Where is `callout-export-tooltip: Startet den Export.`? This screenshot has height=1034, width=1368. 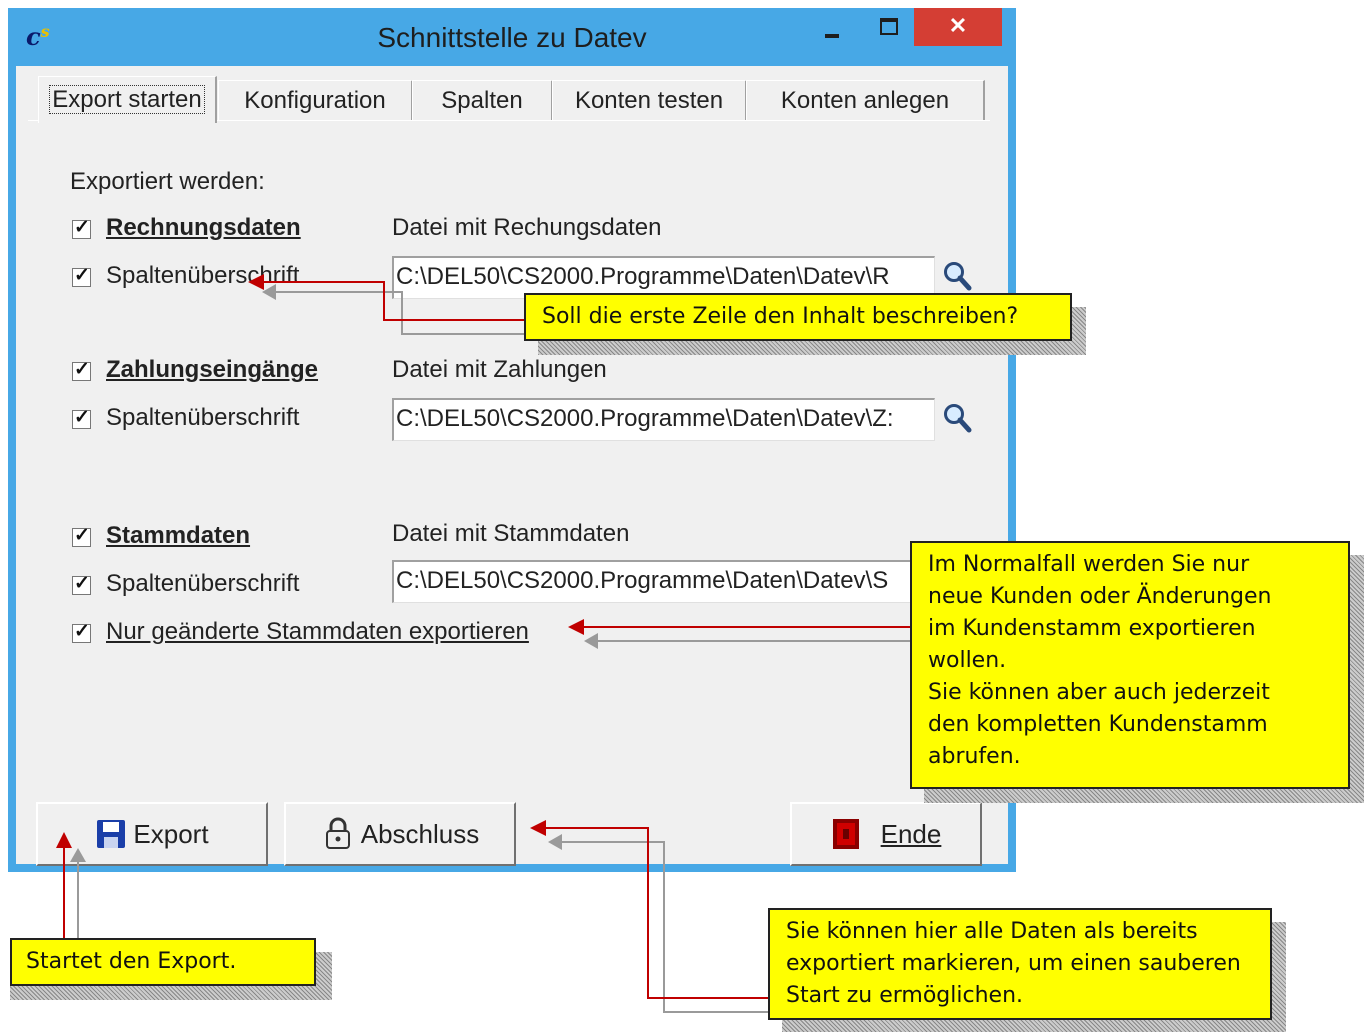
callout-export-tooltip: Startet den Export. is located at coordinates (163, 962).